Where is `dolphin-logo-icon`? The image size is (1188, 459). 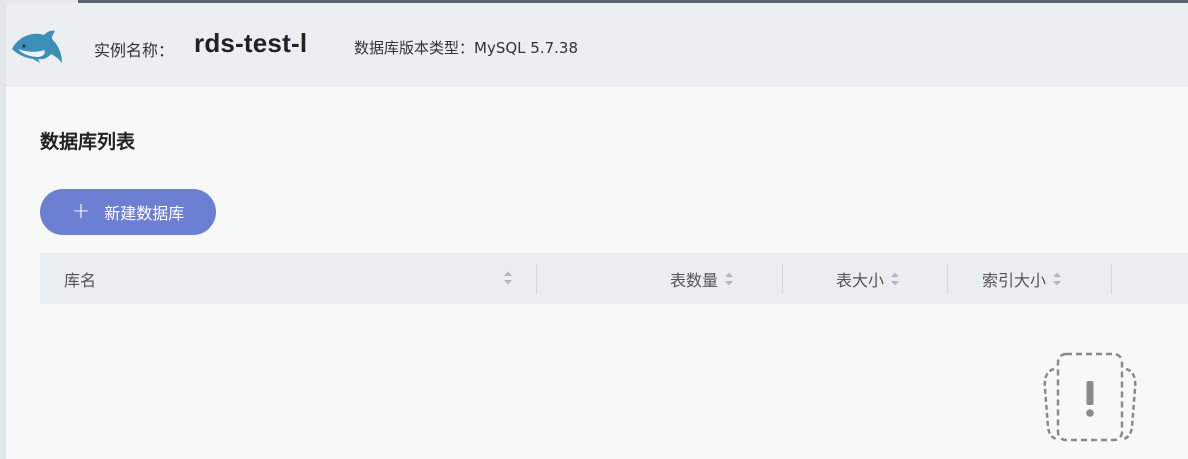
dolphin-logo-icon is located at coordinates (37, 46).